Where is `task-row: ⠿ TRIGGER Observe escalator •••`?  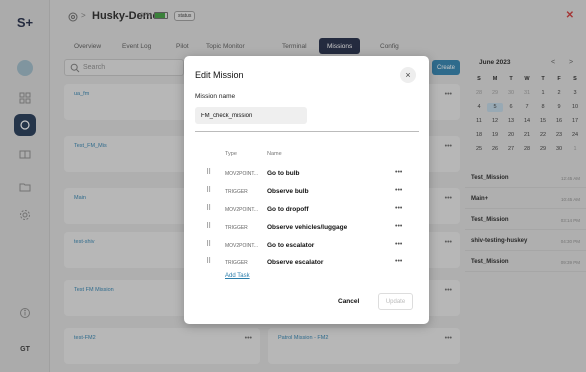
task-row: ⠿ TRIGGER Observe escalator ••• is located at coordinates (311, 264).